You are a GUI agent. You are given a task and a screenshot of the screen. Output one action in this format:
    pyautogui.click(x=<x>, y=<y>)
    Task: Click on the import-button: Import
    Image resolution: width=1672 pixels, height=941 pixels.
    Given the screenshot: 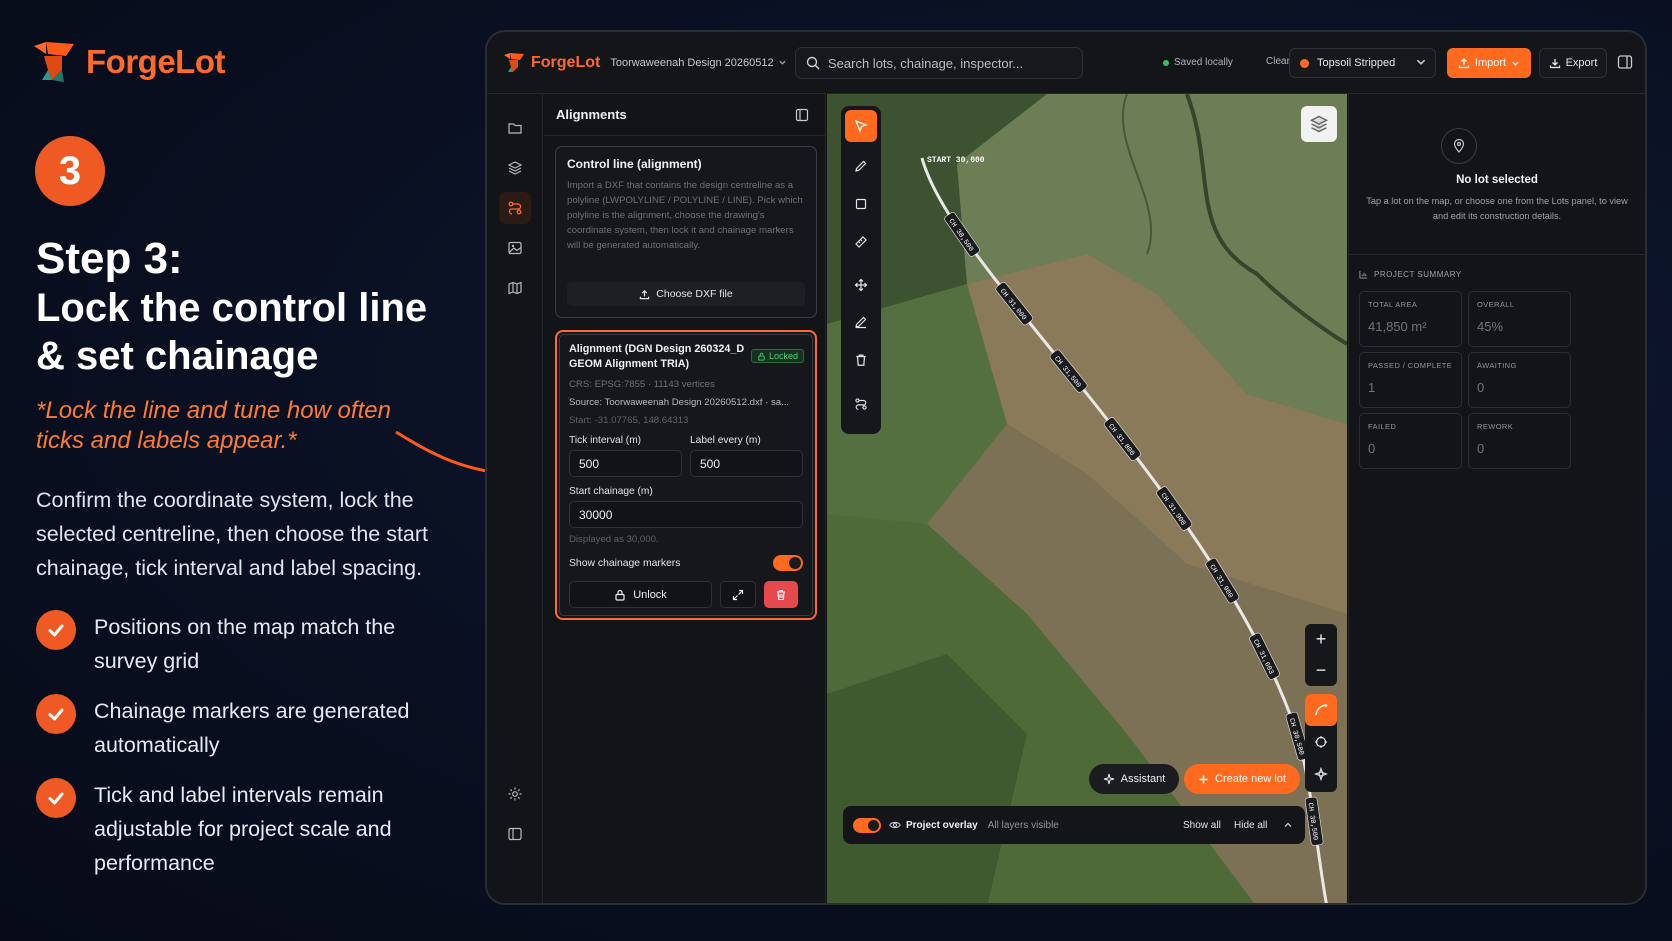 What is the action you would take?
    pyautogui.click(x=1489, y=63)
    